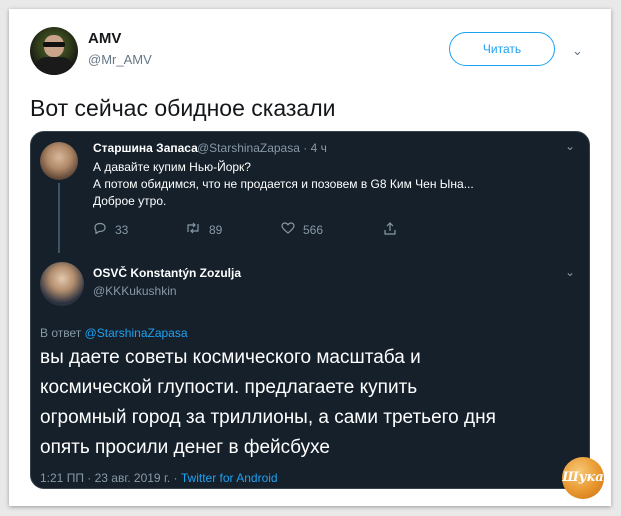 The height and width of the screenshot is (516, 621). Describe the element at coordinates (313, 230) in the screenshot. I see `like-count: 566` at that location.